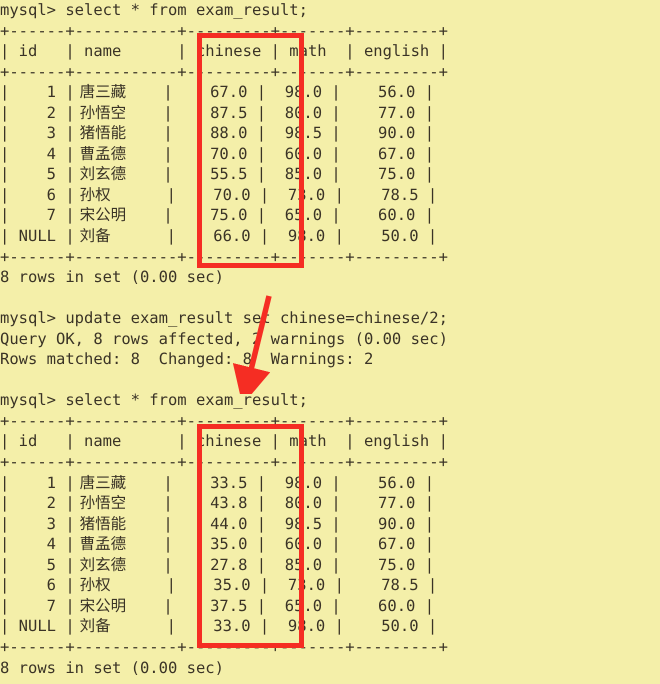 This screenshot has width=660, height=684. I want to click on table-row: | NULL | 刘备 | 66.0 | 98.0 | 50.0 |, so click(224, 236).